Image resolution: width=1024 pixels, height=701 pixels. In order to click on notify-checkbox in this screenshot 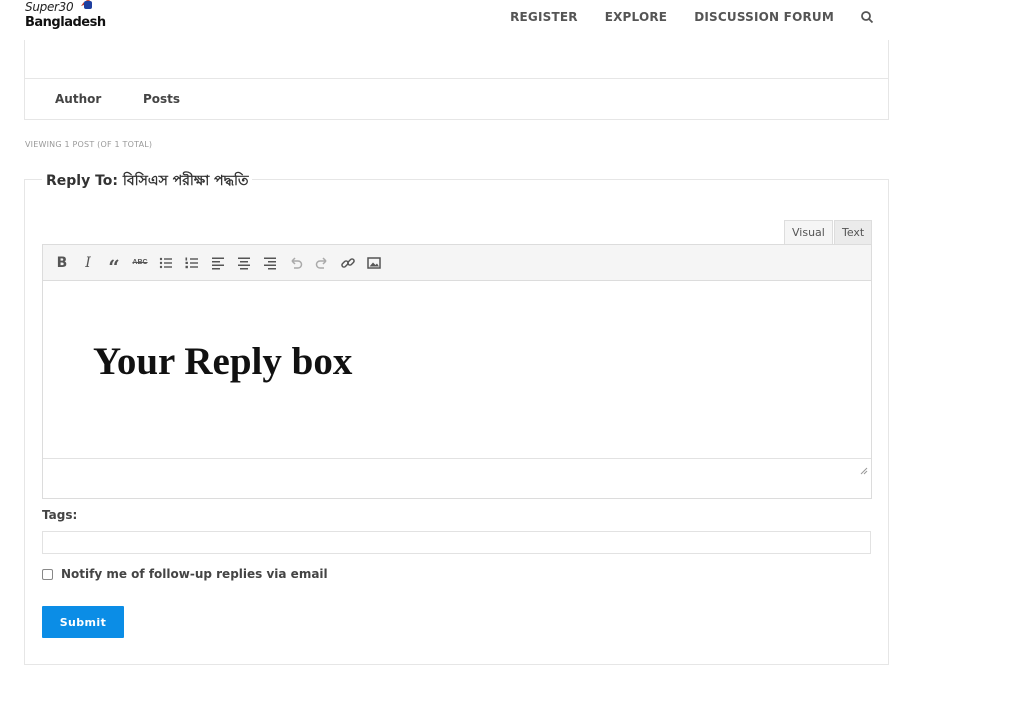, I will do `click(47, 574)`.